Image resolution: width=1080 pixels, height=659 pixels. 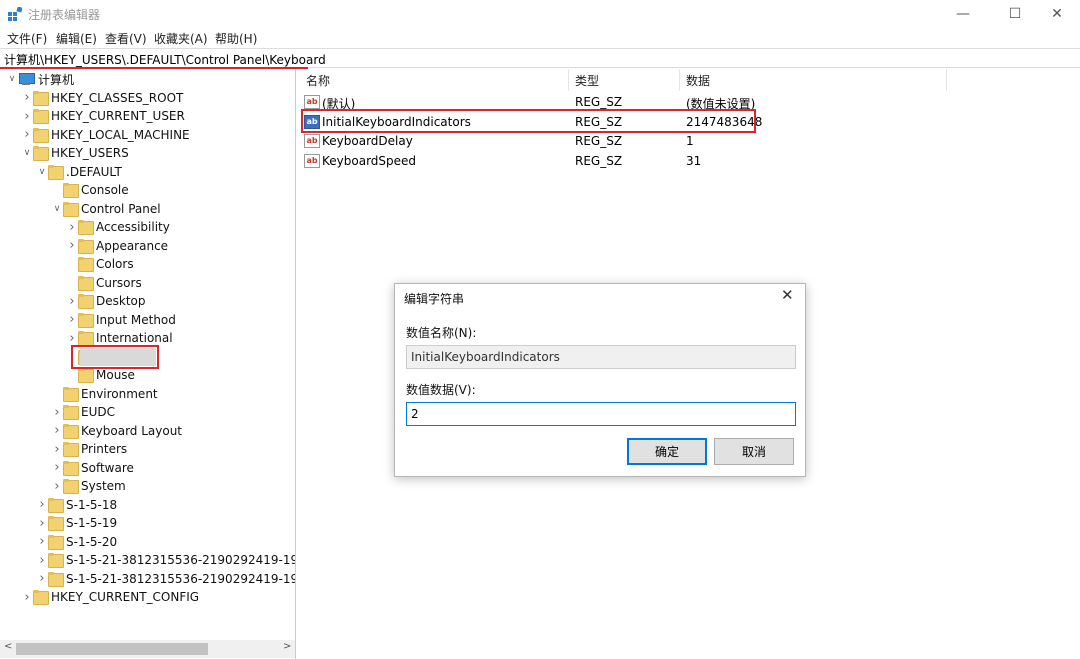 What do you see at coordinates (125, 597) in the screenshot?
I see `tree-item-label: HKEY_CURRENT_CONFIG` at bounding box center [125, 597].